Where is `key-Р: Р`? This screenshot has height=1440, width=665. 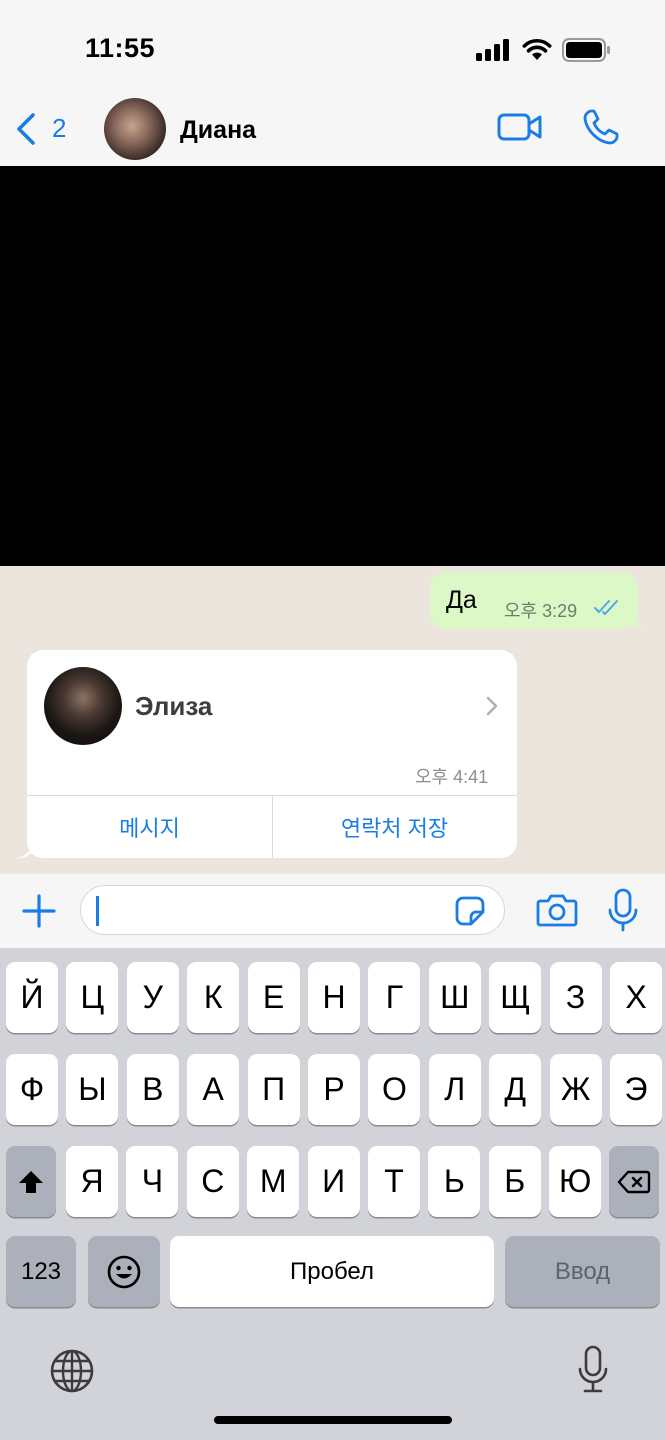 key-Р: Р is located at coordinates (334, 1089).